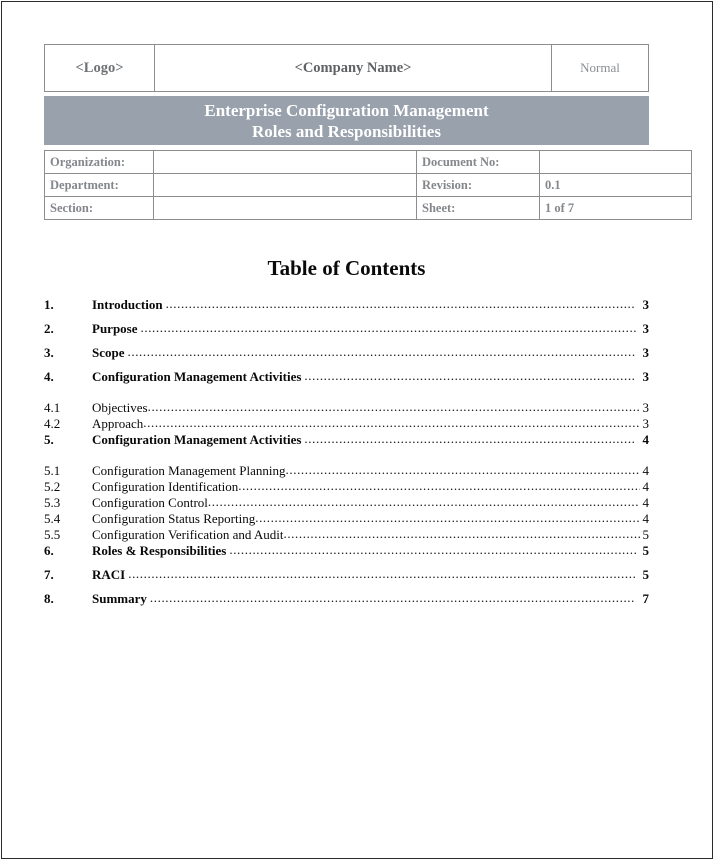 This screenshot has height=864, width=716. I want to click on toc-entry-number: 2., so click(49, 328).